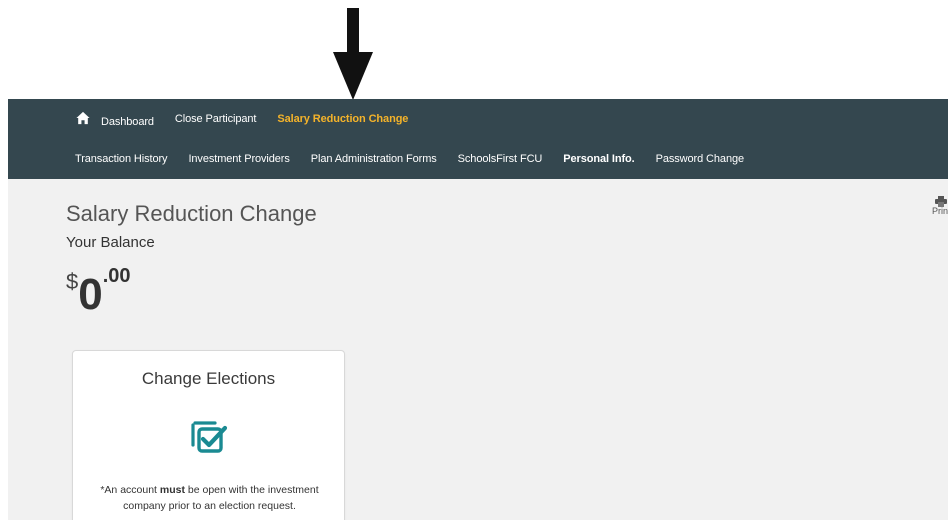  I want to click on nav-item-schoolsfirst-fcu: SchoolsFirst FCU, so click(500, 159).